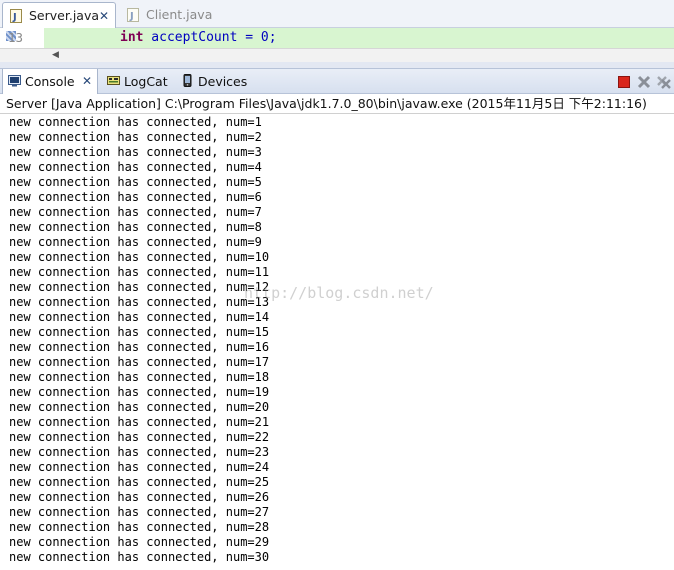 Image resolution: width=674 pixels, height=570 pixels. I want to click on console-line: new connection has connected, num=14, so click(139, 317).